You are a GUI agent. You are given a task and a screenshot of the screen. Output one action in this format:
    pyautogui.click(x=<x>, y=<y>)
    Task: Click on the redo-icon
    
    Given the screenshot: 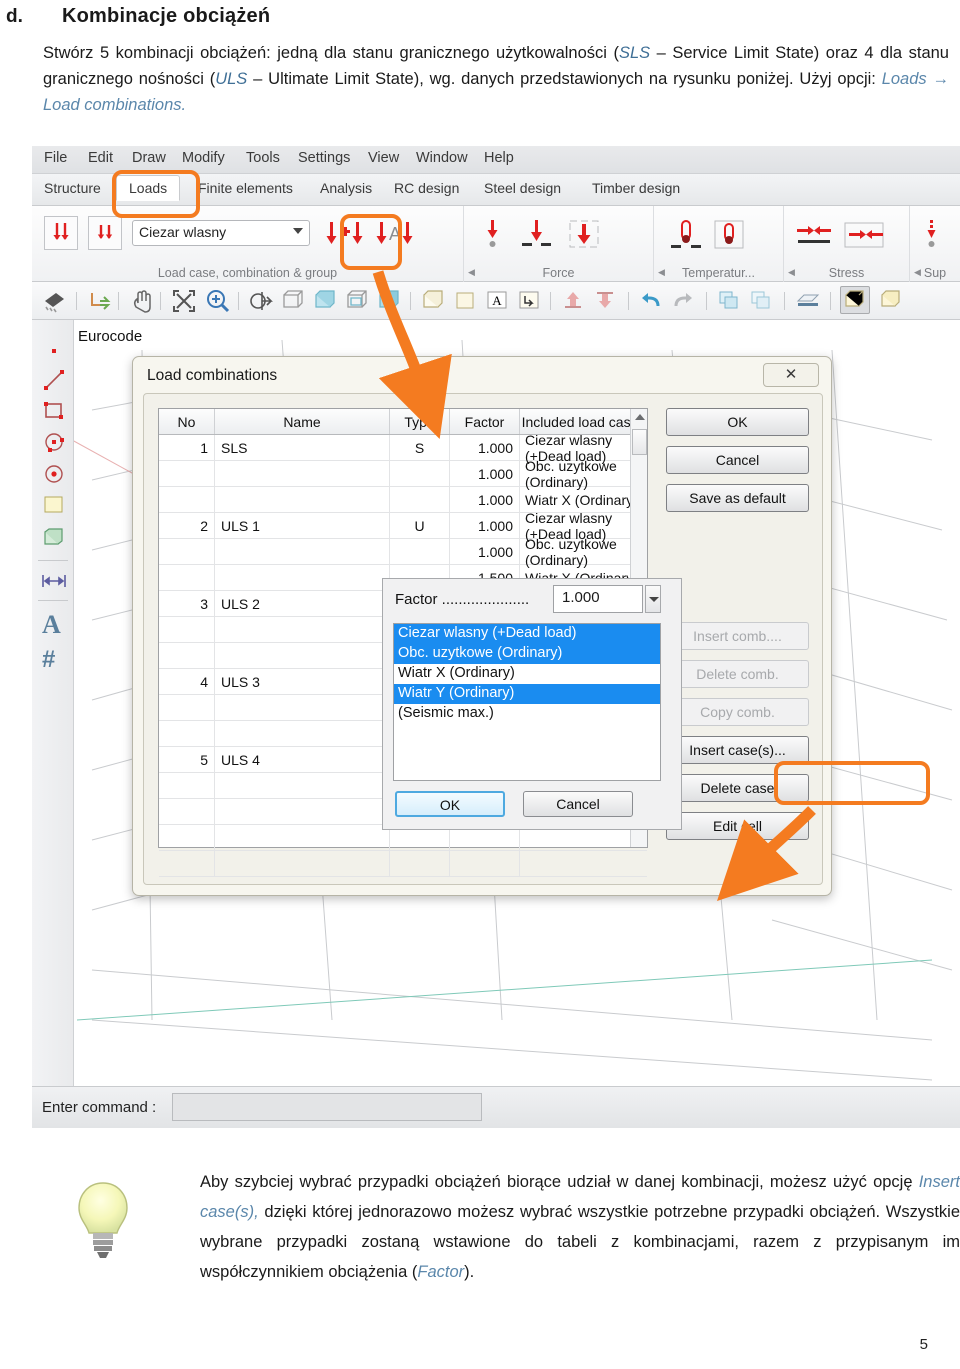 What is the action you would take?
    pyautogui.click(x=683, y=302)
    